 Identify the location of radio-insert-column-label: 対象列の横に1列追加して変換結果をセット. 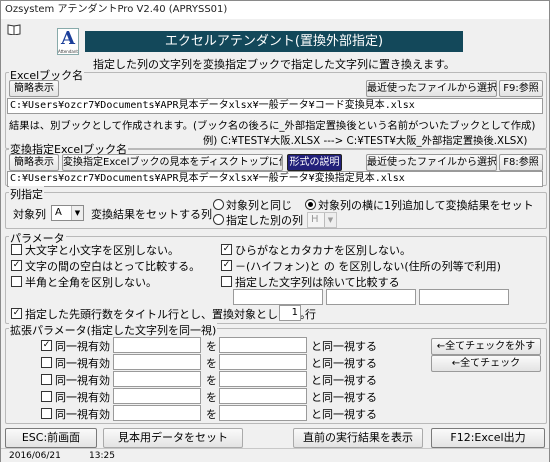
(426, 205).